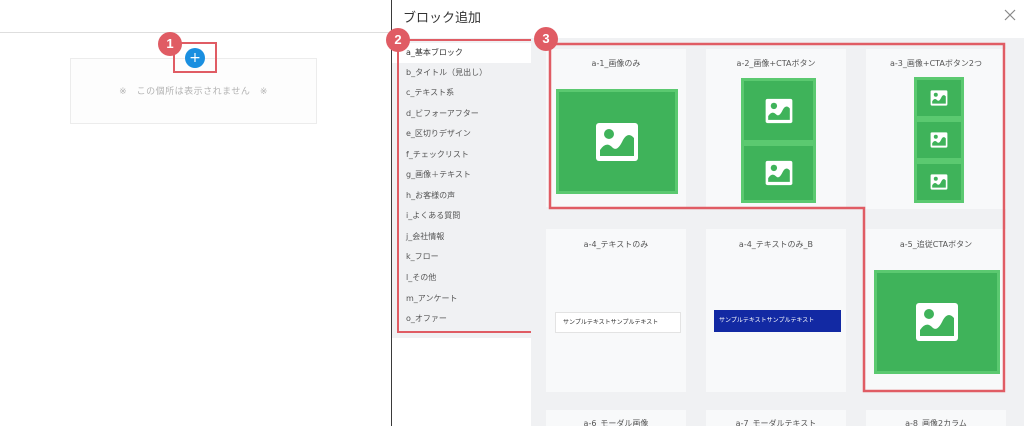  Describe the element at coordinates (1010, 15) in the screenshot. I see `close-icon` at that location.